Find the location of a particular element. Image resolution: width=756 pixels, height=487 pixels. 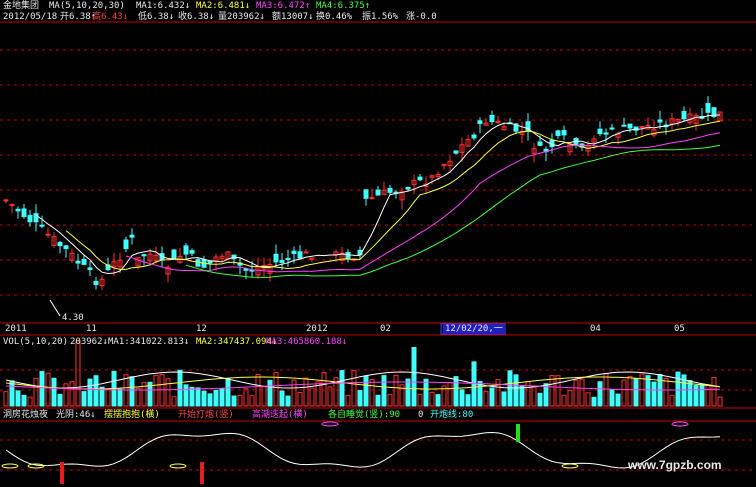

quote-low: 低6.38↓ is located at coordinates (156, 17).